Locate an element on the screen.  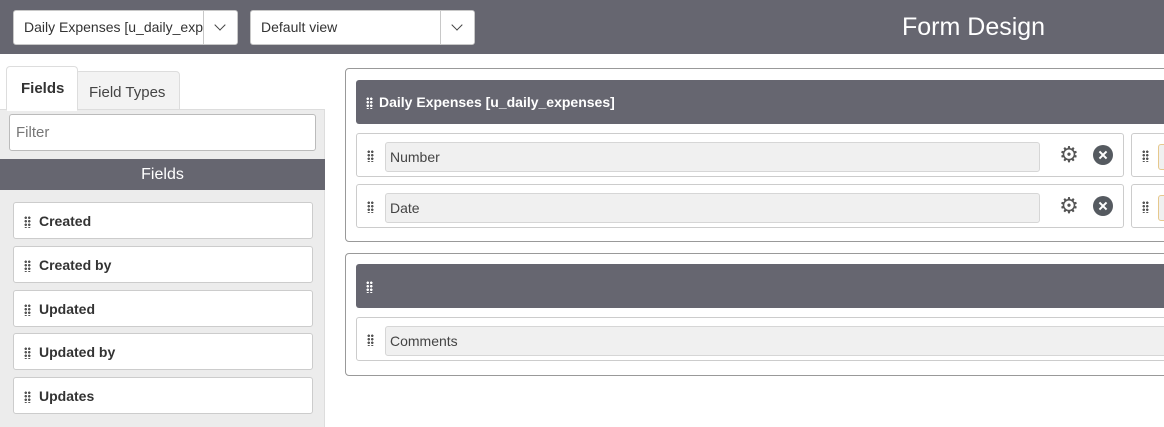
section-header is located at coordinates (760, 286).